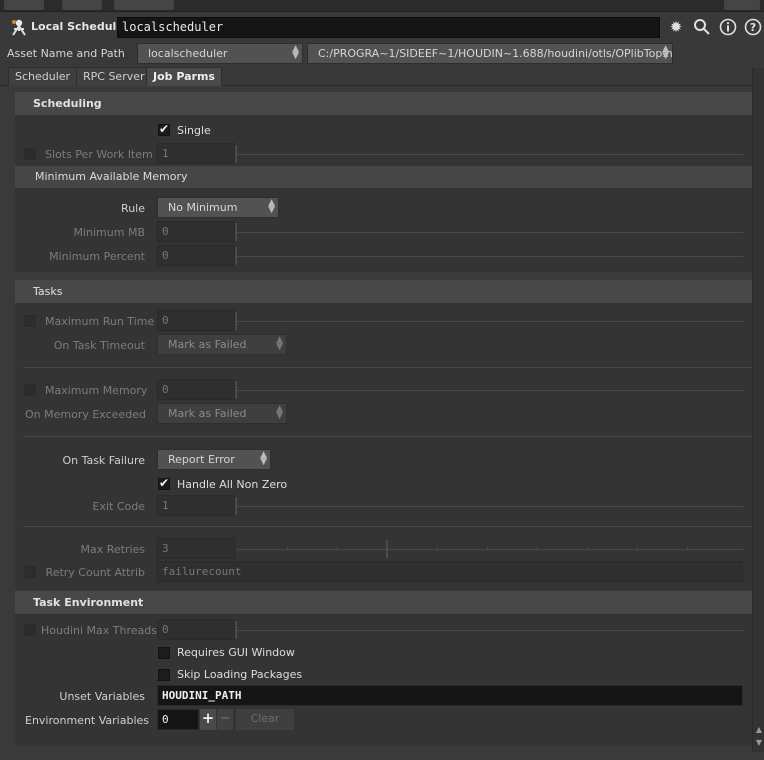 This screenshot has width=764, height=760. I want to click on search-icon, so click(702, 27).